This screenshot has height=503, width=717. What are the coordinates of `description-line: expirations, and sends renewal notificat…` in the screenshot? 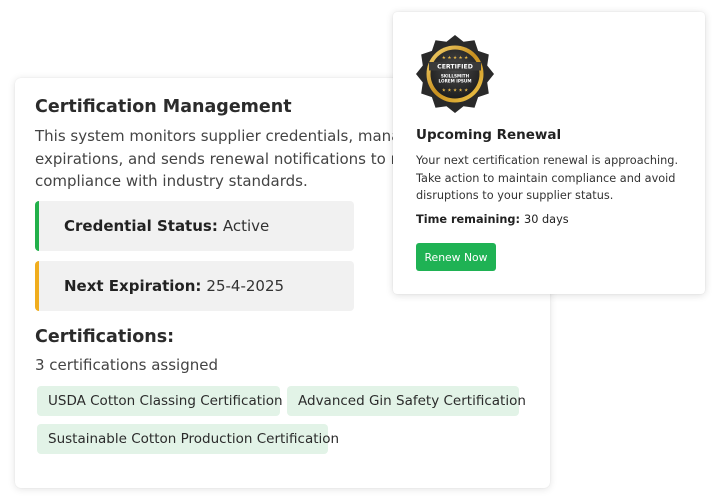 It's located at (227, 158).